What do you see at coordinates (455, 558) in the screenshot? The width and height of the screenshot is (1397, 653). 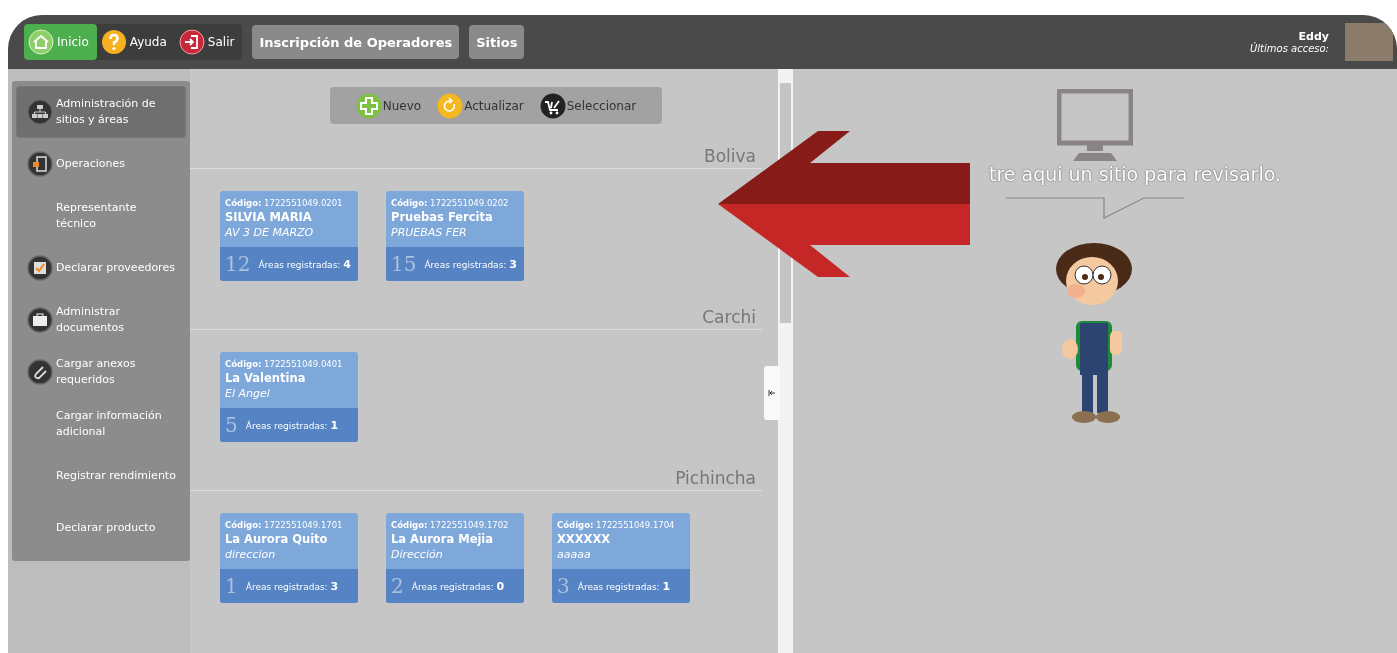 I see `site-card: Código: 1722551049.1702 La Aurora Mejia Dirección 2 Áreas registradas: 0` at bounding box center [455, 558].